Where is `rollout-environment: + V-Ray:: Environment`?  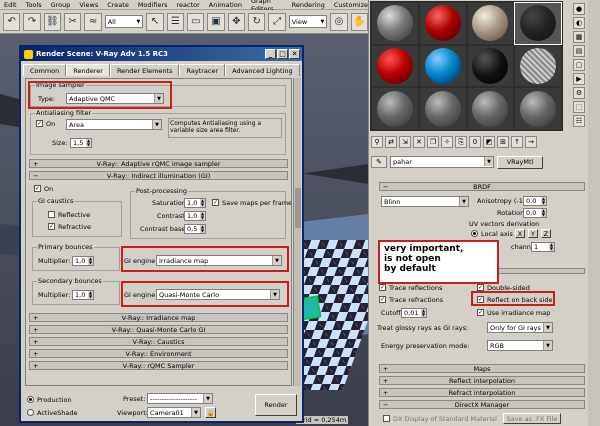 rollout-environment: + V-Ray:: Environment is located at coordinates (158, 353).